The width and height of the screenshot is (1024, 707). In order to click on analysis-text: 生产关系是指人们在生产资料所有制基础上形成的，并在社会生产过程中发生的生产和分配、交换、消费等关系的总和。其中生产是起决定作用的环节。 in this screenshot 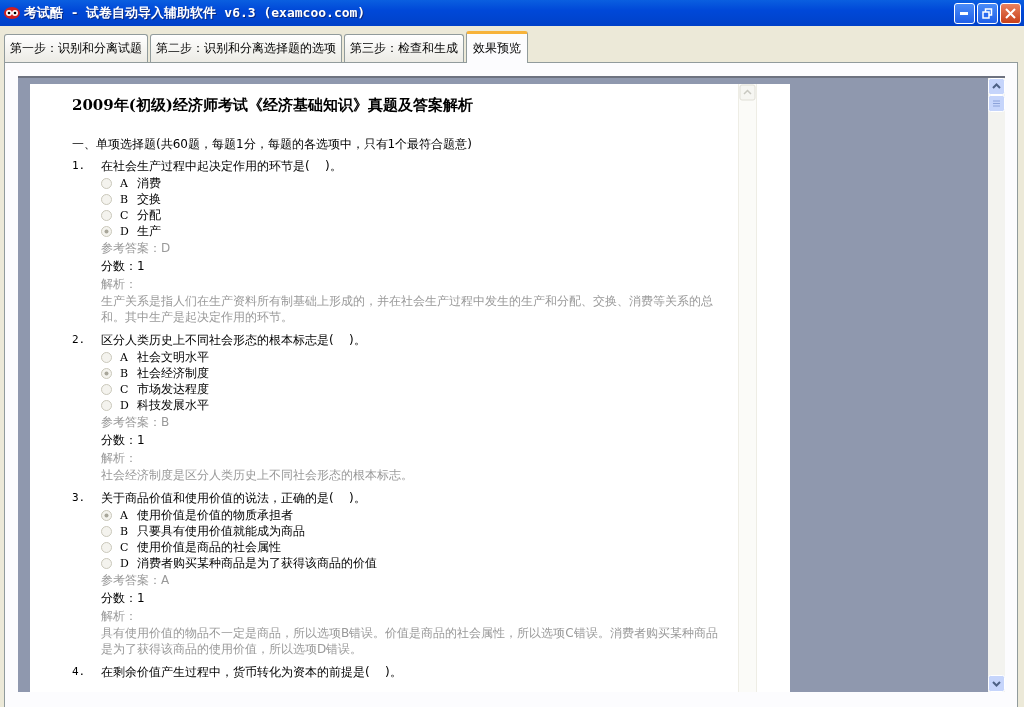, I will do `click(407, 309)`.